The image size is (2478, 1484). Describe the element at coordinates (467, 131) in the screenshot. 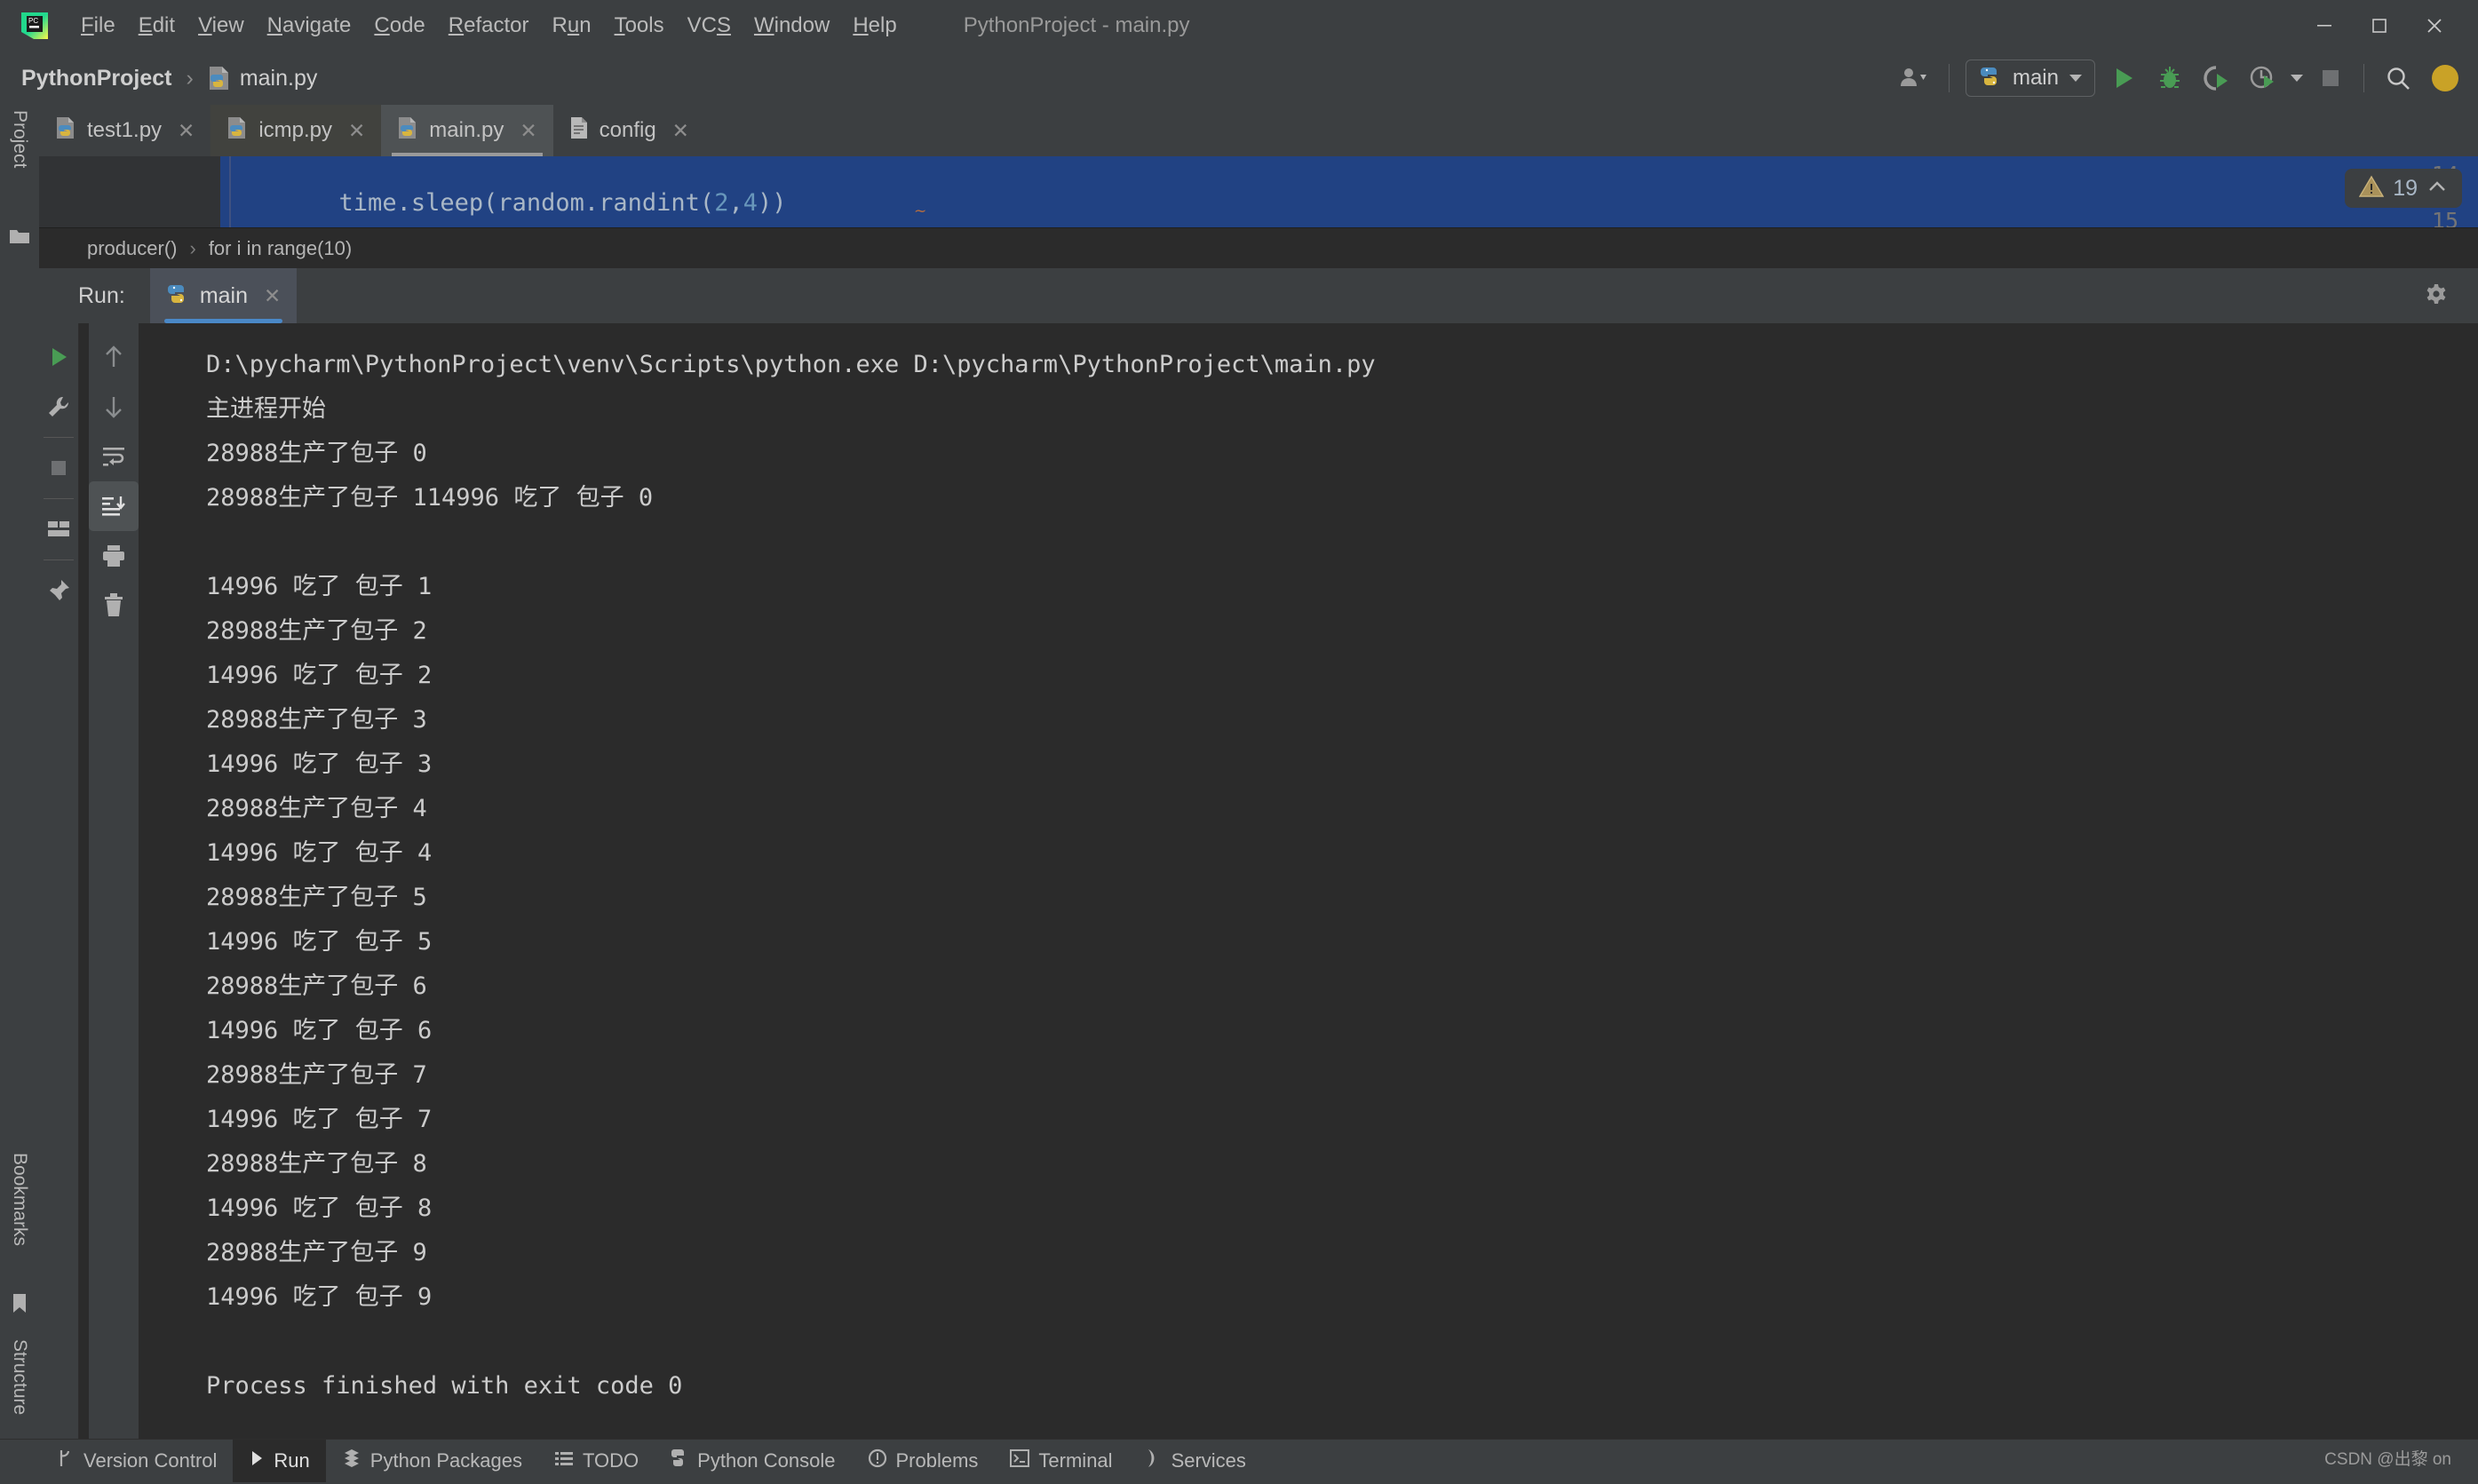

I see `editor-tab-main: main.py ✕` at that location.